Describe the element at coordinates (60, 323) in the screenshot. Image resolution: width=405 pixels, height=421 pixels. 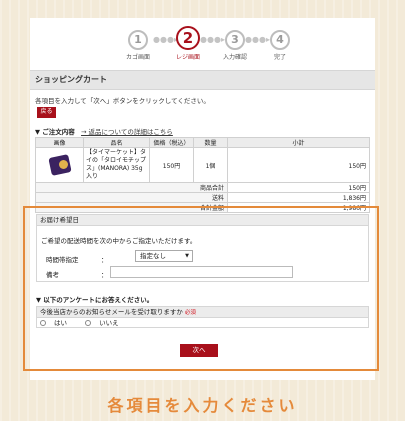
I see `option-yes-label: はい` at that location.